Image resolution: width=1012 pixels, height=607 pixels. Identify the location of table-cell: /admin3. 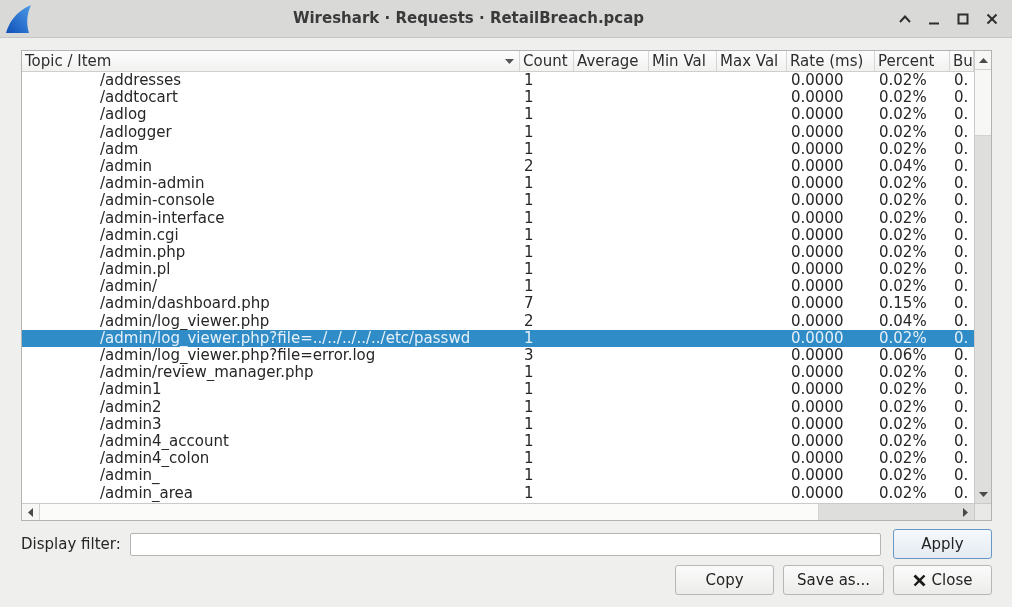
(131, 424).